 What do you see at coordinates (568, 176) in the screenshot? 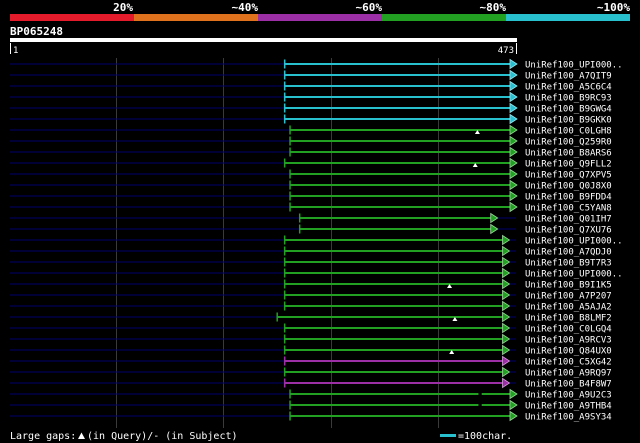
I see `hit-label: UniRef100_Q7XPV5` at bounding box center [568, 176].